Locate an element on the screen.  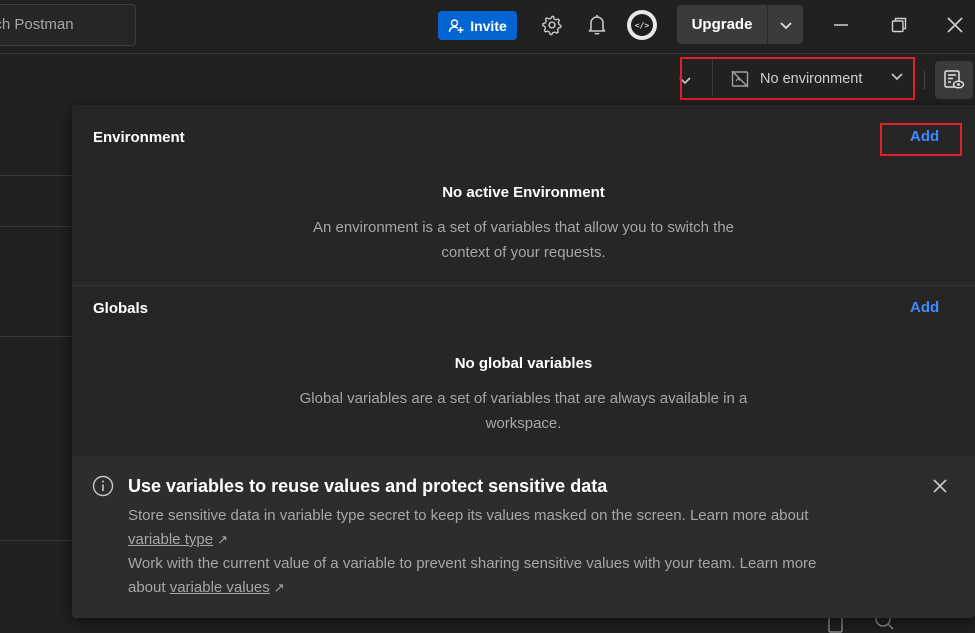
top-bar: arch Postman Invite </> Upgrade is located at coordinates (487, 27).